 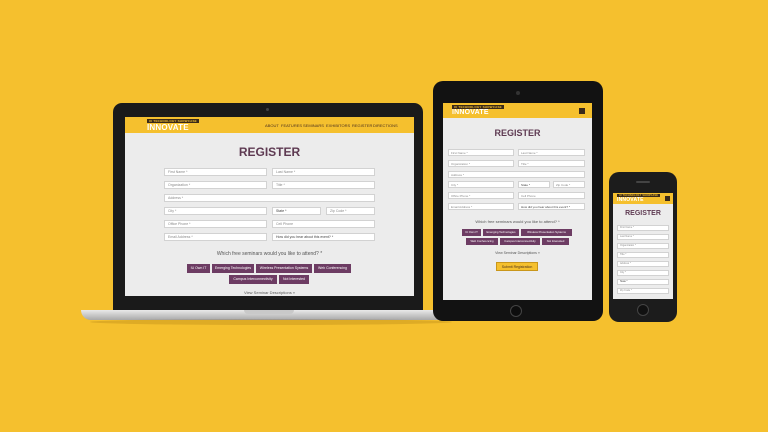 What do you see at coordinates (168, 127) in the screenshot?
I see `brand-name: INNOVATE` at bounding box center [168, 127].